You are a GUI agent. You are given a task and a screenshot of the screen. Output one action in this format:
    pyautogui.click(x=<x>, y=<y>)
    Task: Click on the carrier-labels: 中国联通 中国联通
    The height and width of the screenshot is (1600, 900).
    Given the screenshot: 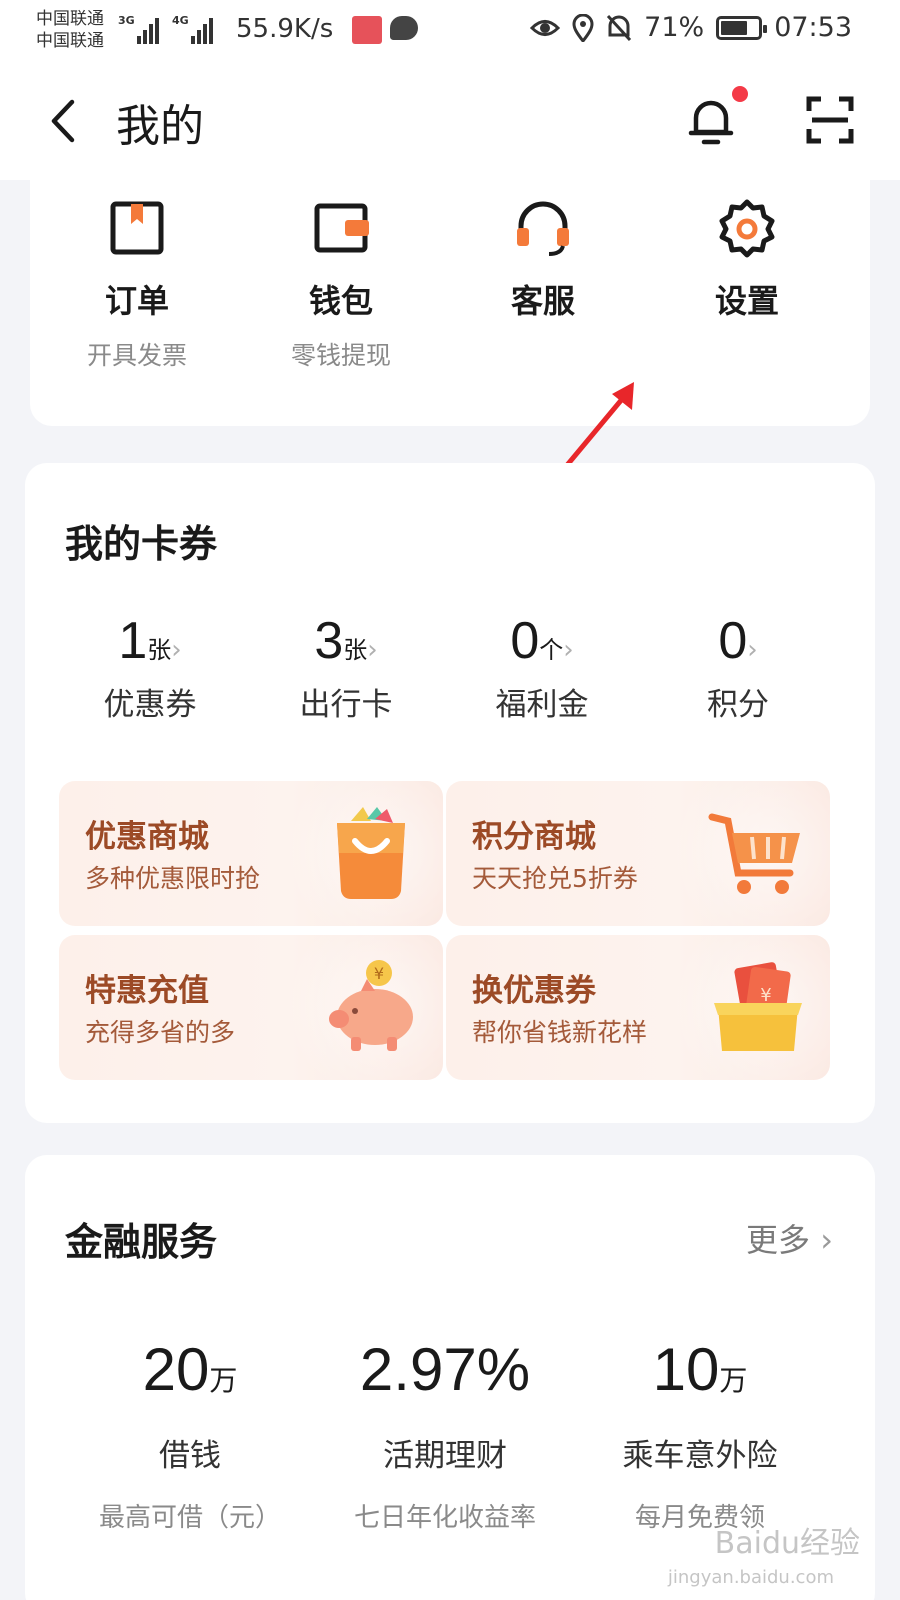 What is the action you would take?
    pyautogui.click(x=70, y=30)
    